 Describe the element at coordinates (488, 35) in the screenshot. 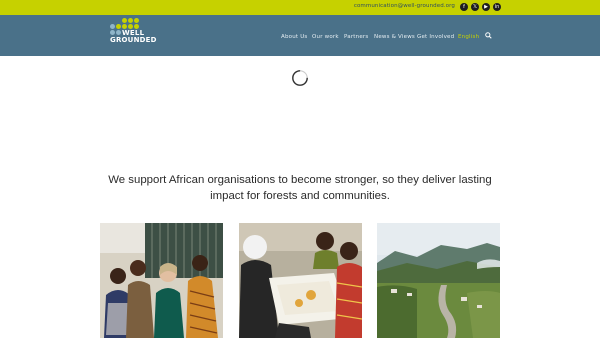

I see `search-icon` at that location.